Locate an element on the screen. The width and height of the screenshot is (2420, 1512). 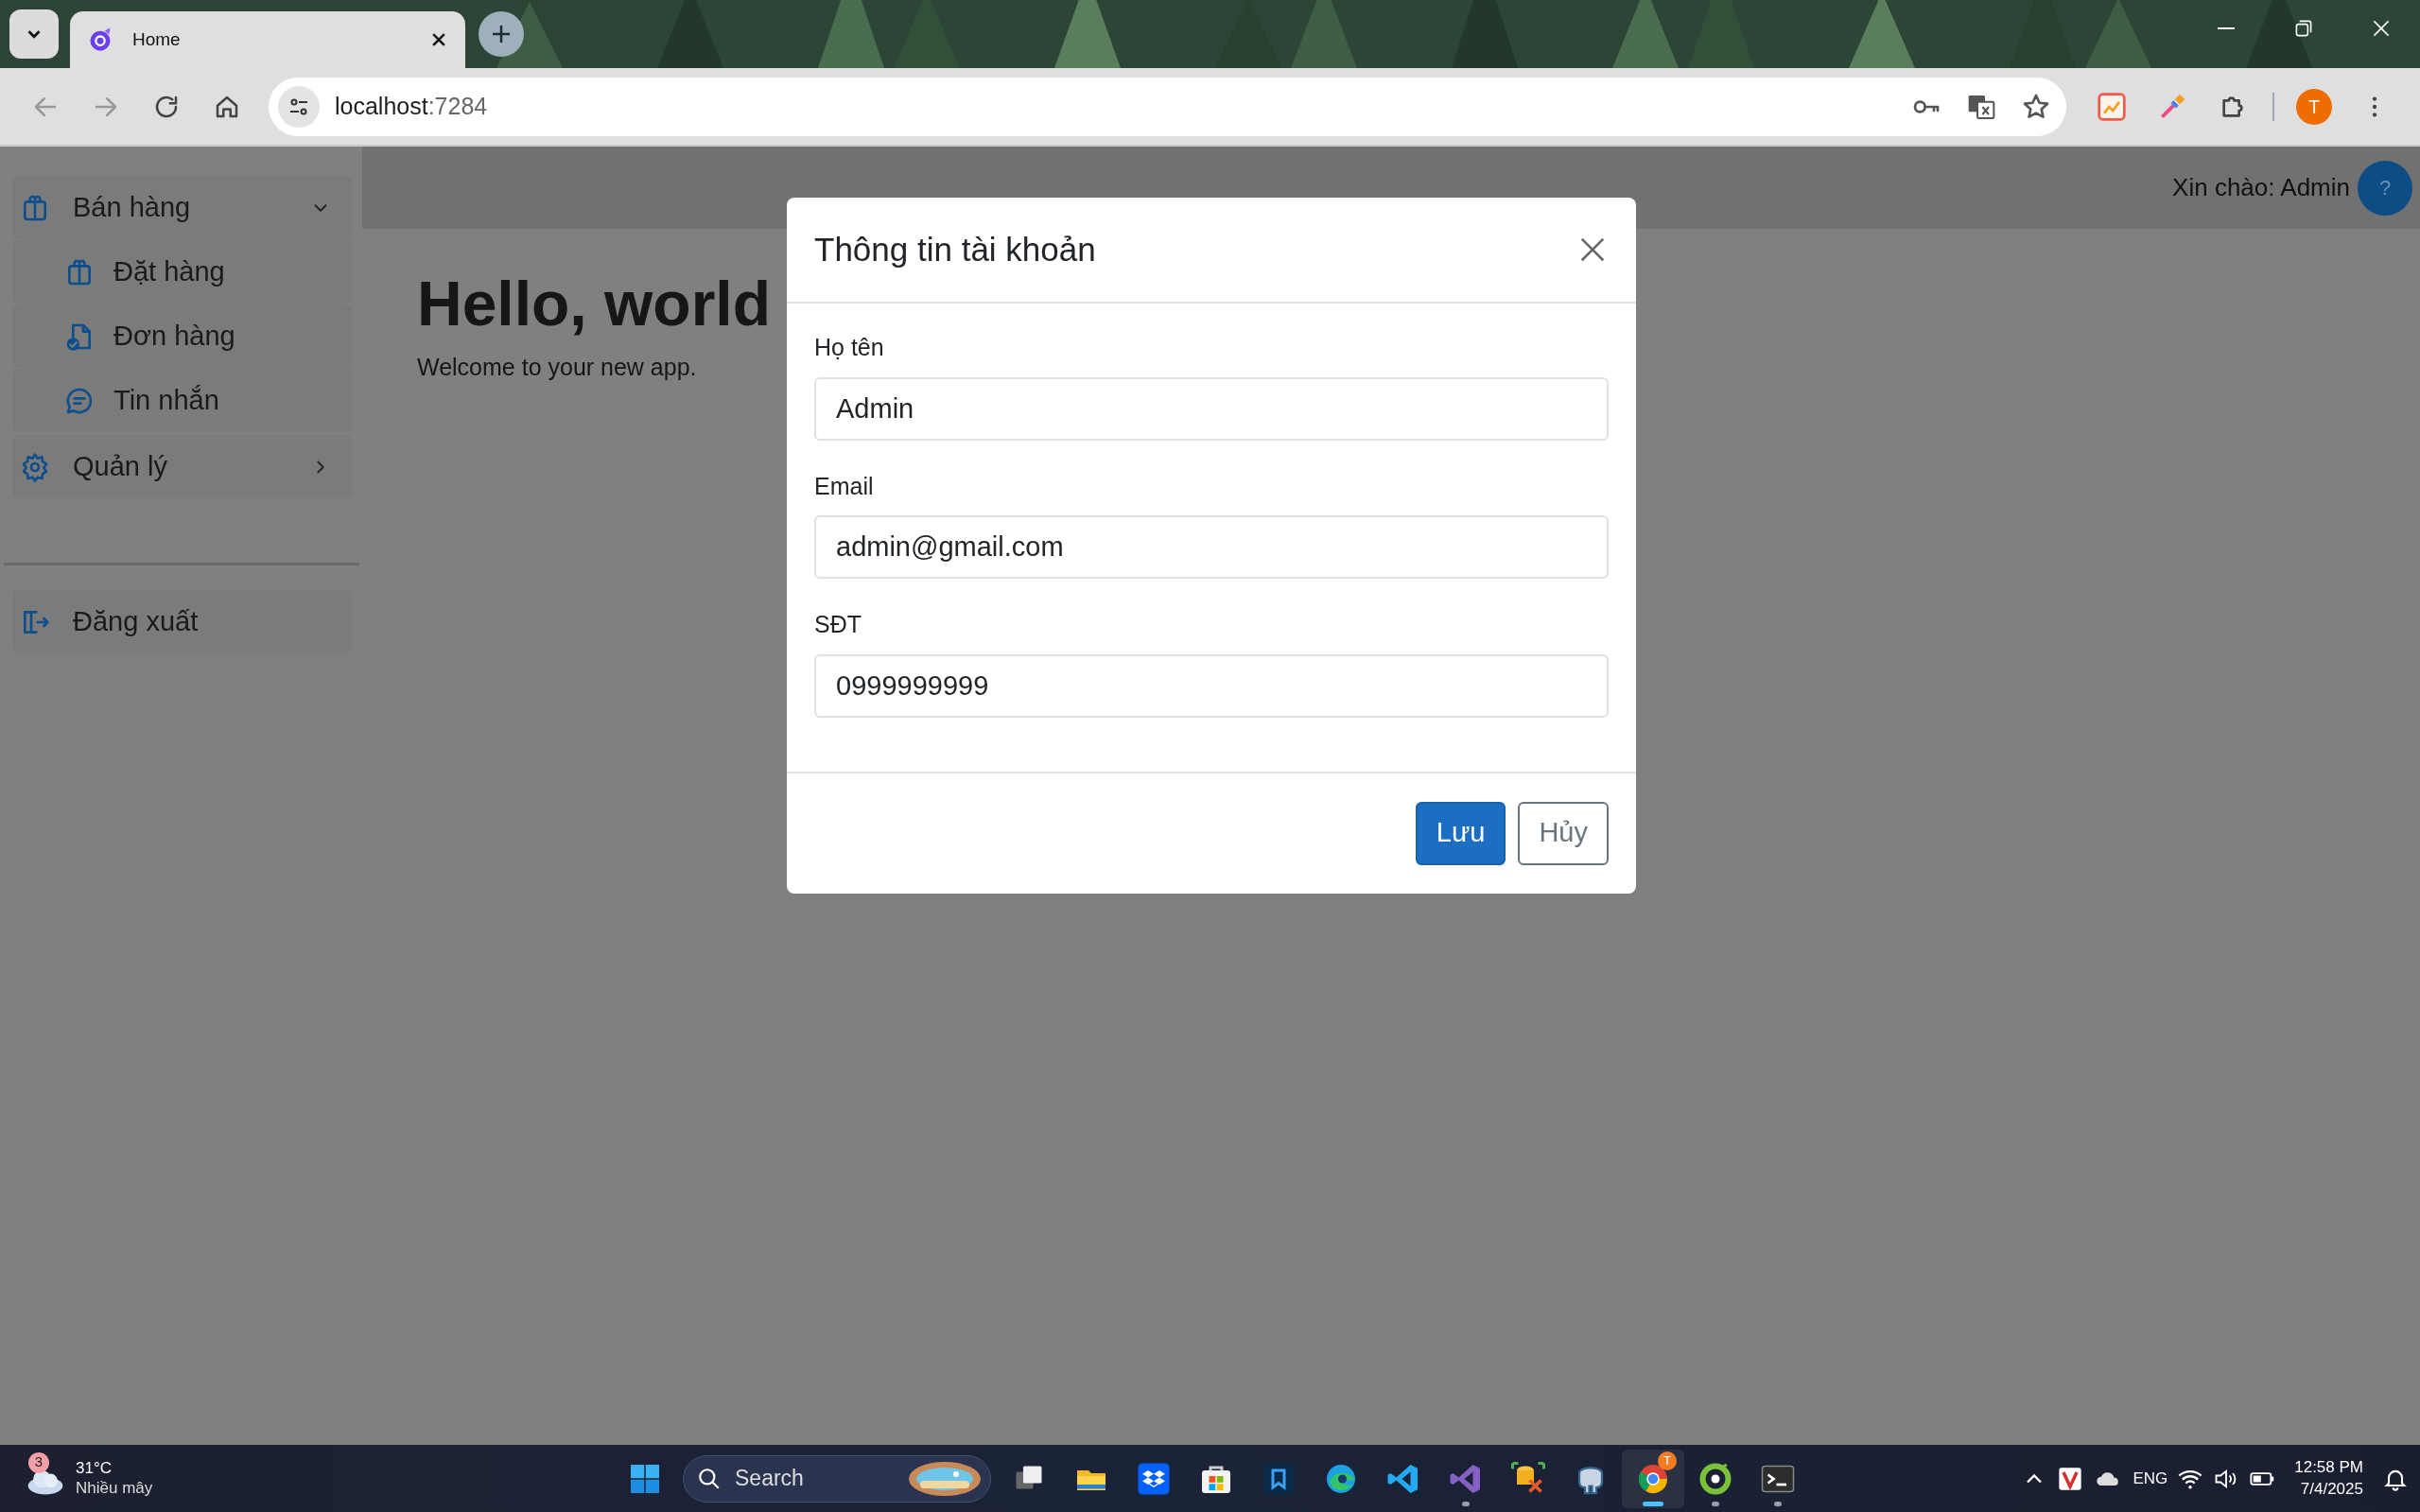
tab-title: Home is located at coordinates (157, 39).